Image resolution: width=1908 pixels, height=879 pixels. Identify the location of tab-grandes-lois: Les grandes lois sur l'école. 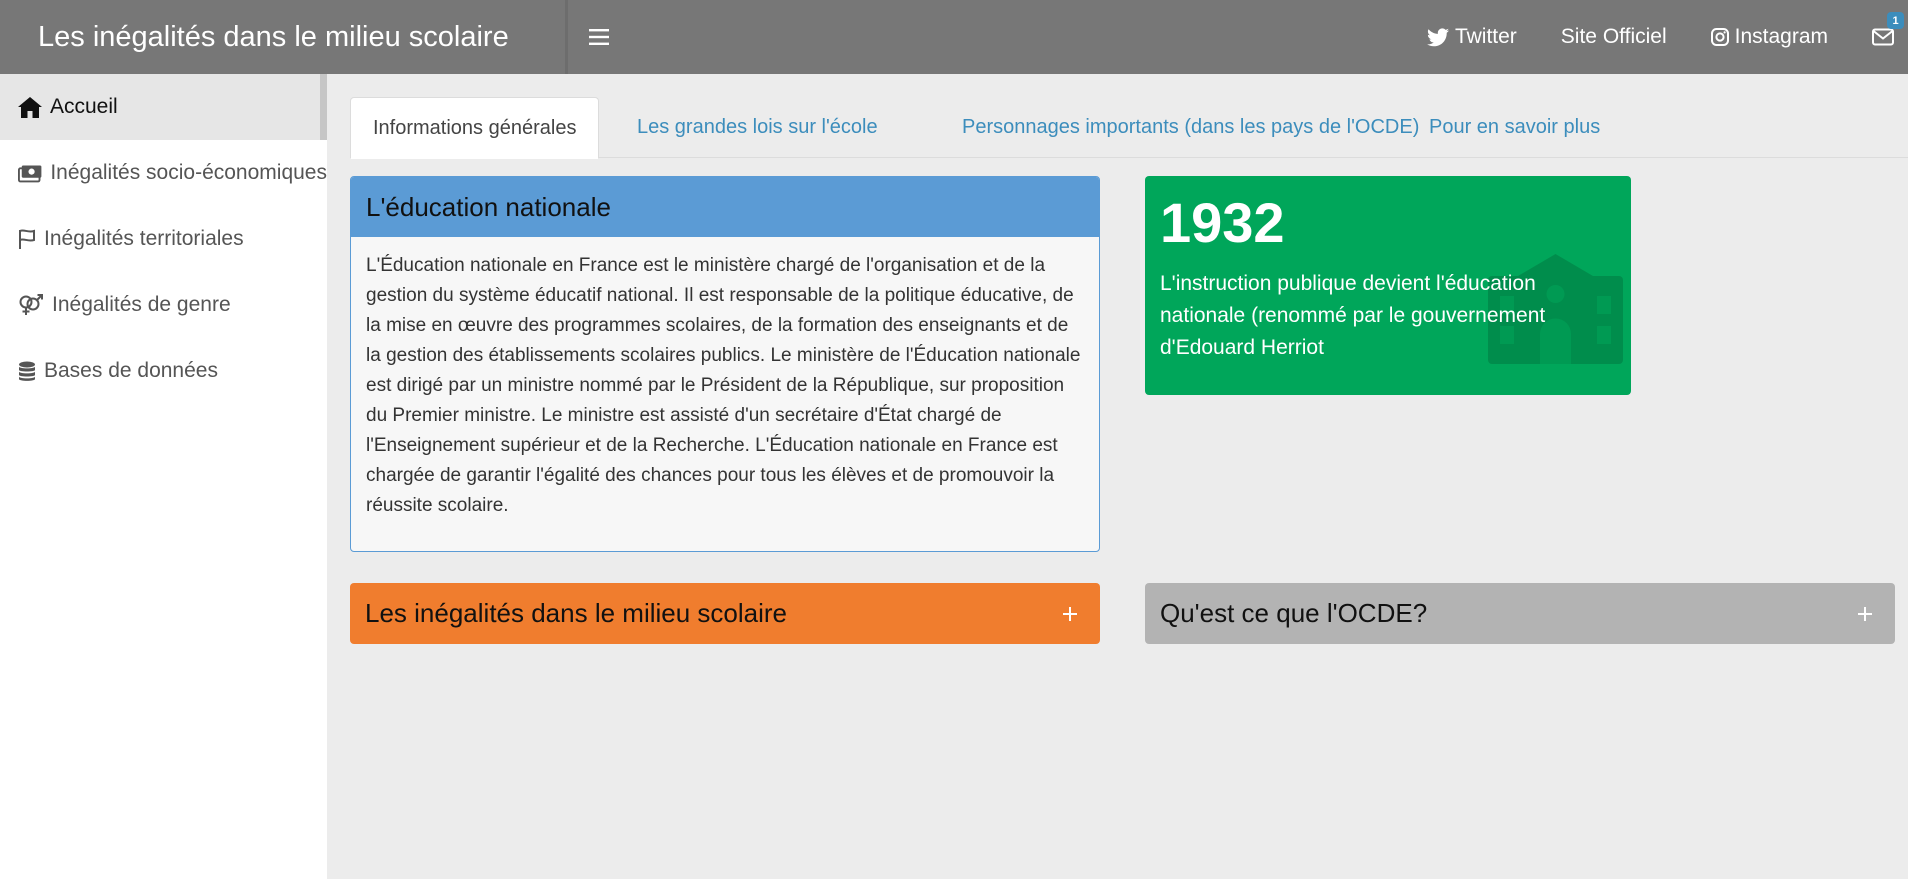
(757, 127).